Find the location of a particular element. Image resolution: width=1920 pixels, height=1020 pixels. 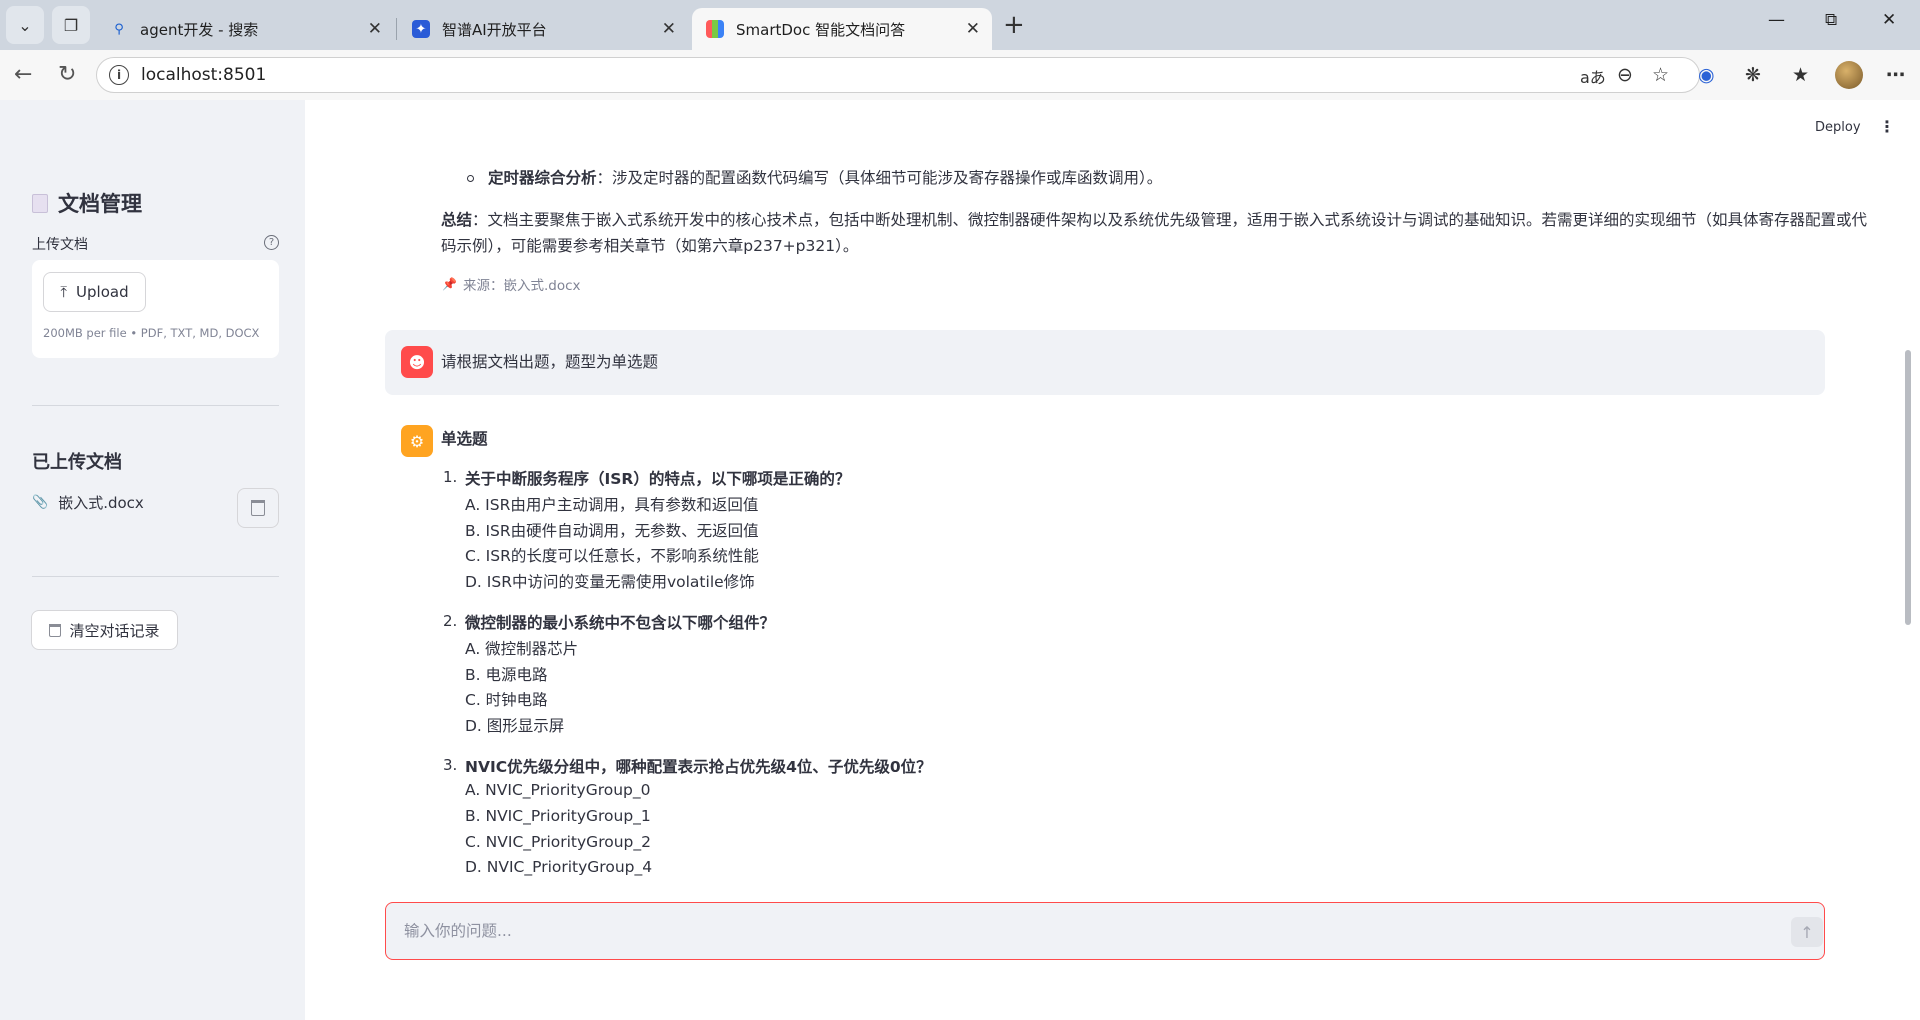

bot-avatar-icon: ⚙ is located at coordinates (417, 441).